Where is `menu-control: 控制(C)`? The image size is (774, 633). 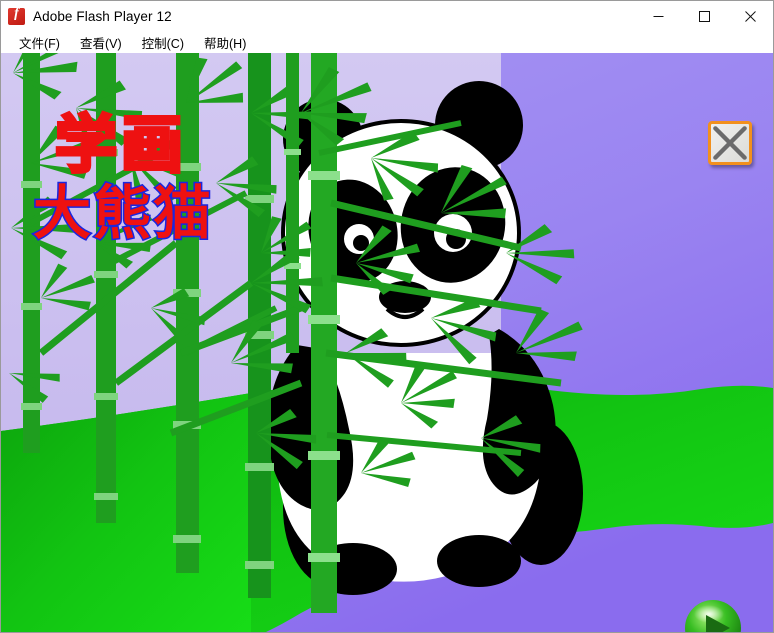
menu-control: 控制(C) is located at coordinates (163, 42).